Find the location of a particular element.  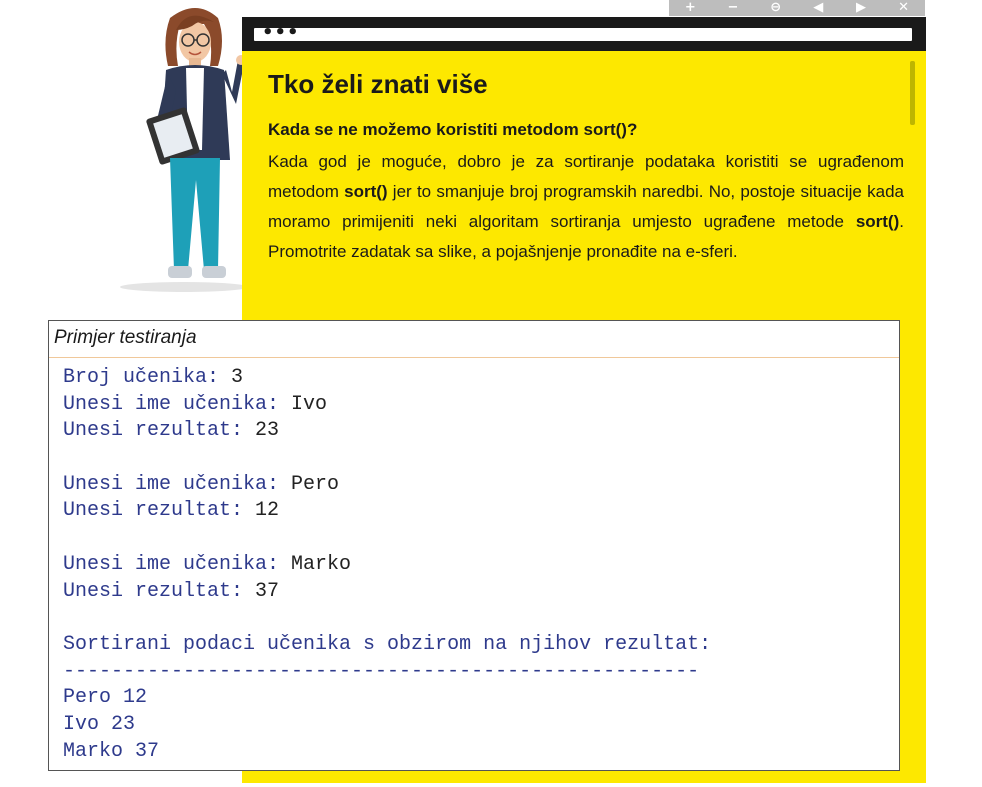

console-prompt: Ivo 23 is located at coordinates (99, 724).